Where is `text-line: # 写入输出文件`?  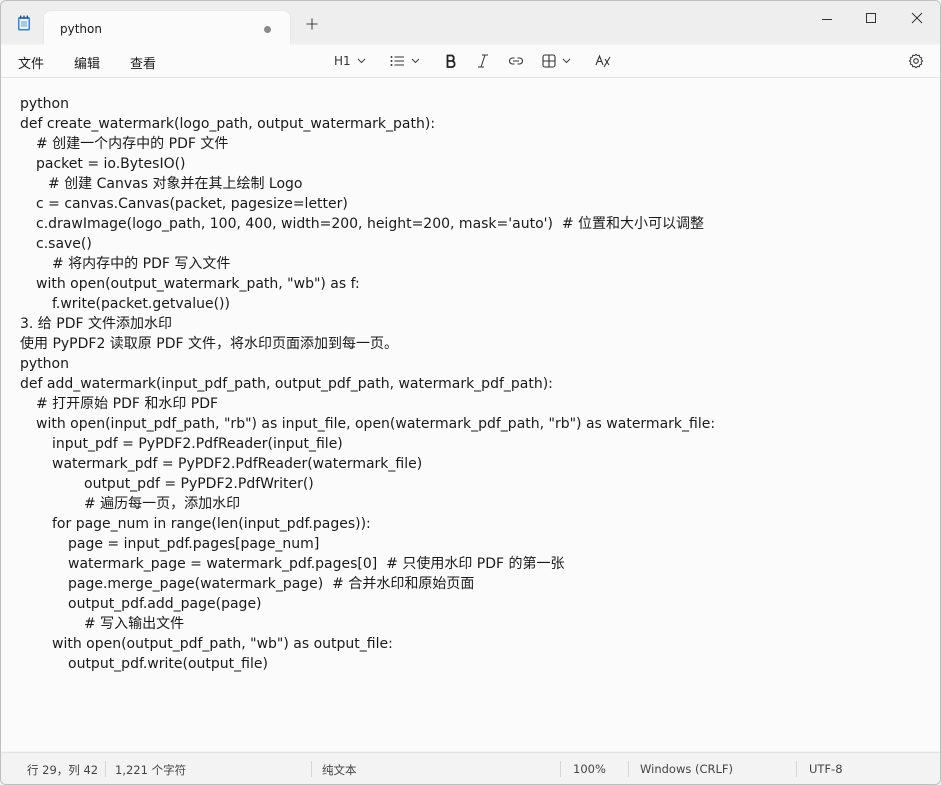 text-line: # 写入输出文件 is located at coordinates (134, 624).